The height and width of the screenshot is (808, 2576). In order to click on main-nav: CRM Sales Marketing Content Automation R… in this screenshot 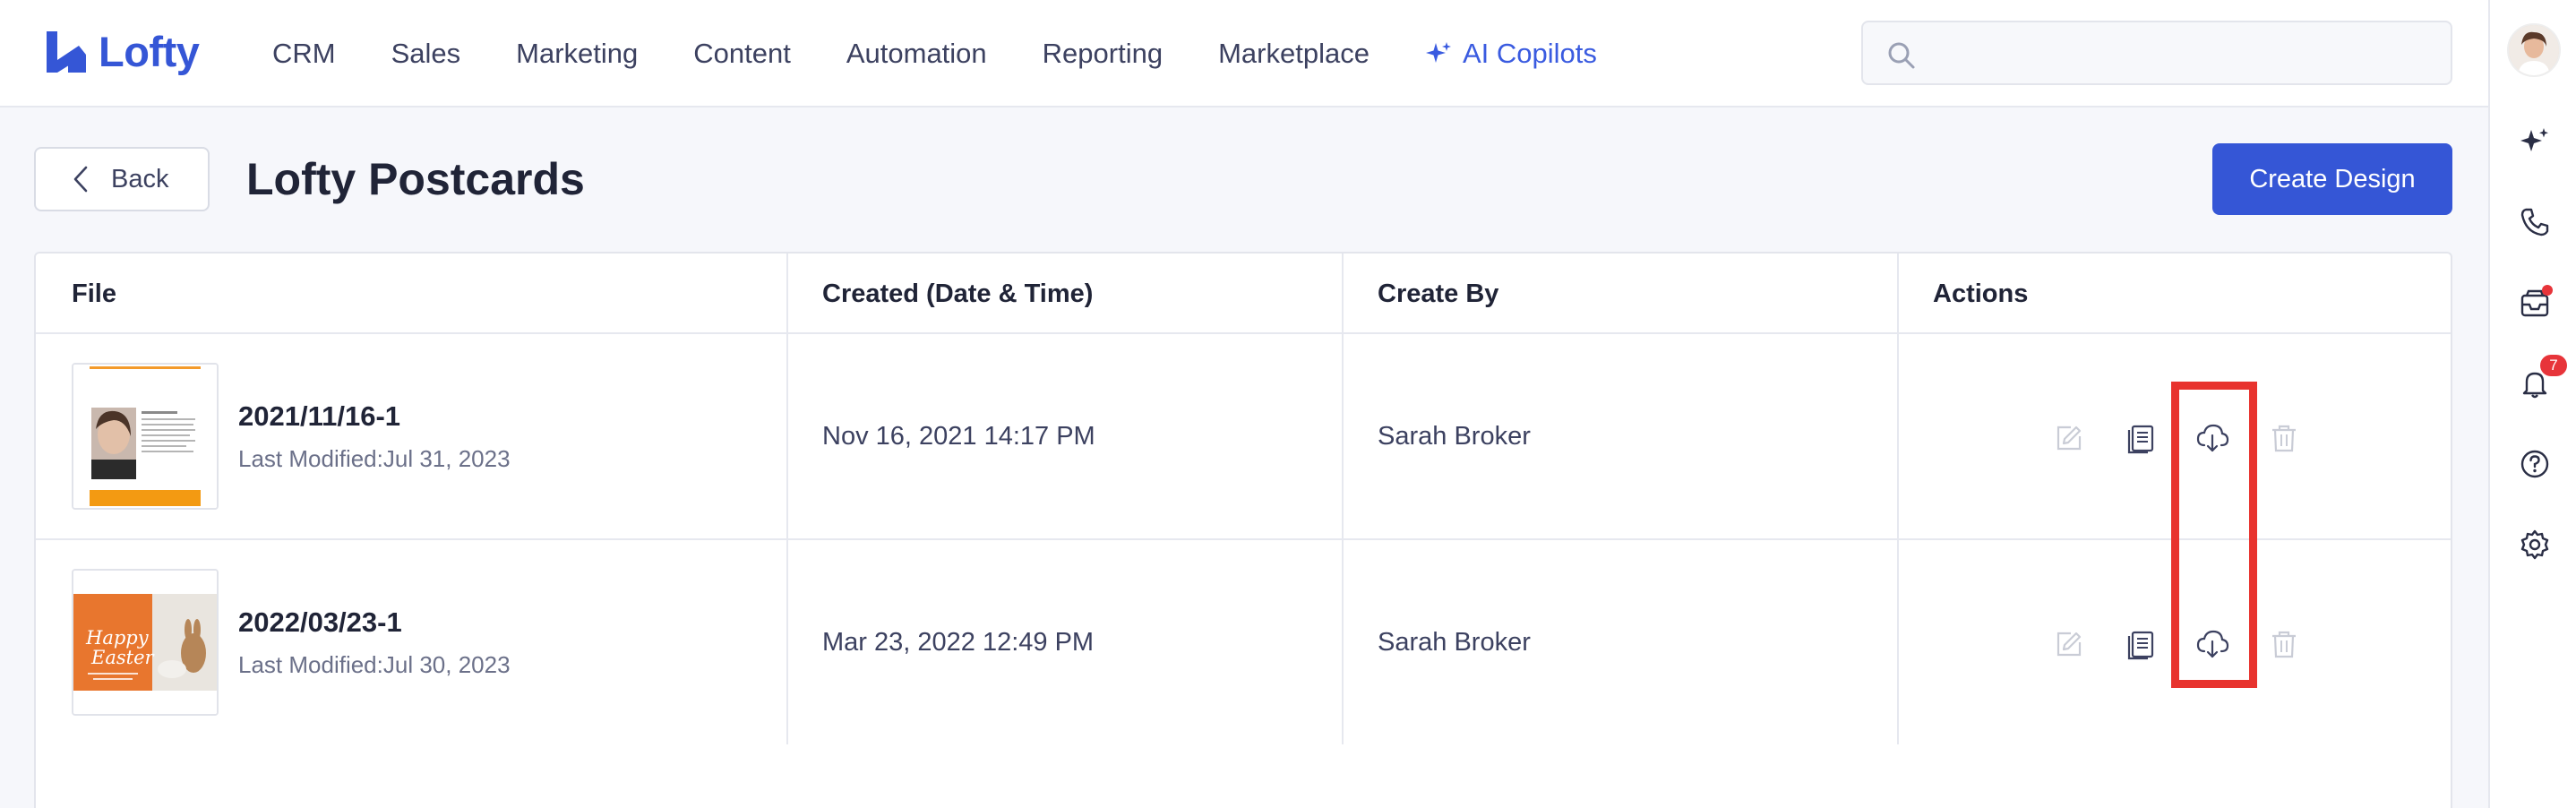, I will do `click(962, 53)`.